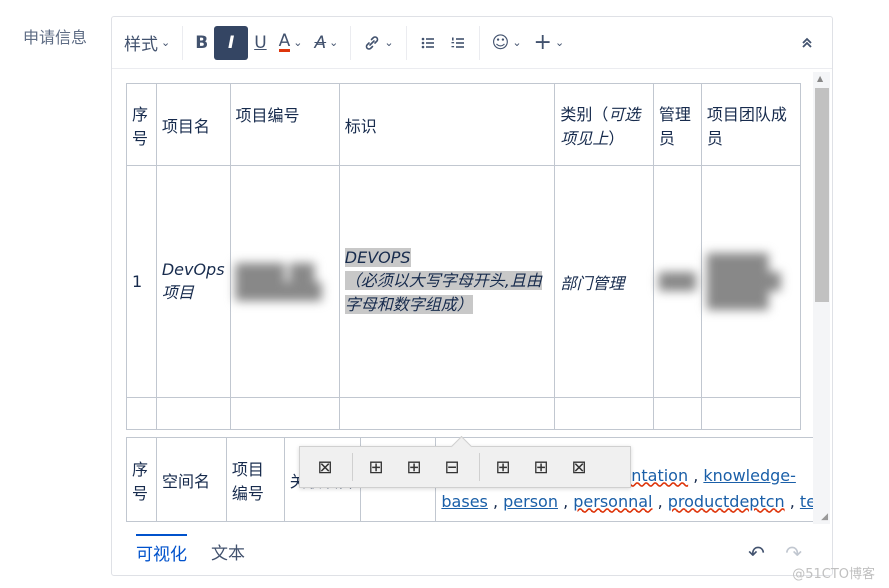 This screenshot has width=889, height=588. I want to click on delete-column-button: ⊠, so click(579, 467).